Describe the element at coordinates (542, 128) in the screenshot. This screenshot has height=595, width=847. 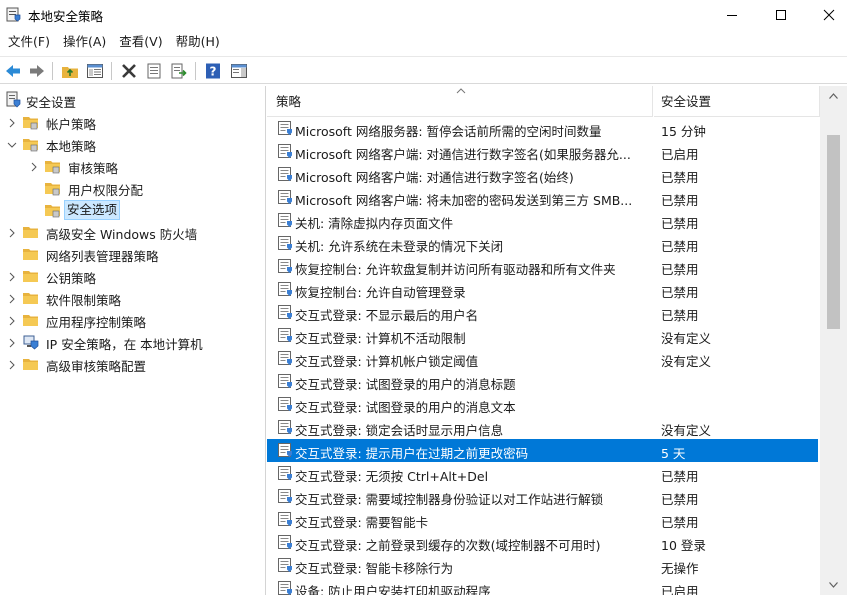
I see `policy-row: Microsoft 网络服务器: 暂停会话前所需的空闲时间数量 15 分钟` at that location.